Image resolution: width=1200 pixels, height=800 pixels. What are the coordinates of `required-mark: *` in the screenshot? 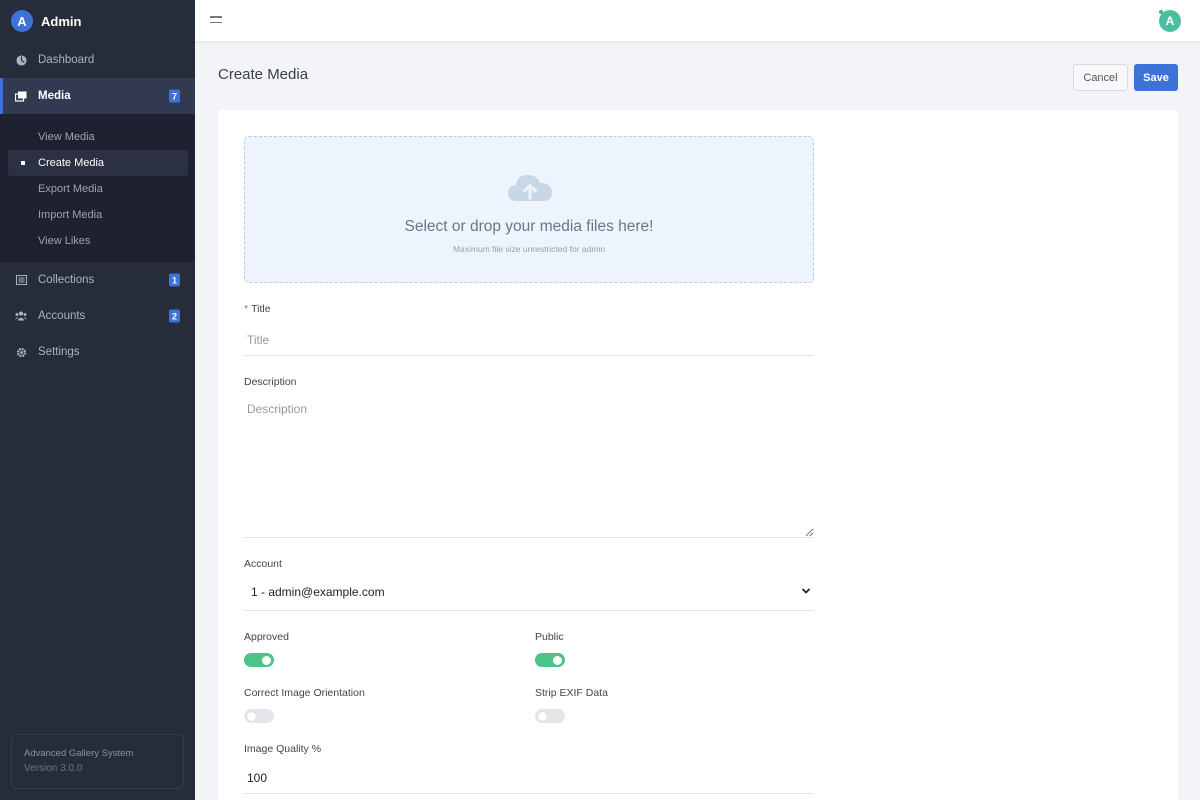 It's located at (246, 309).